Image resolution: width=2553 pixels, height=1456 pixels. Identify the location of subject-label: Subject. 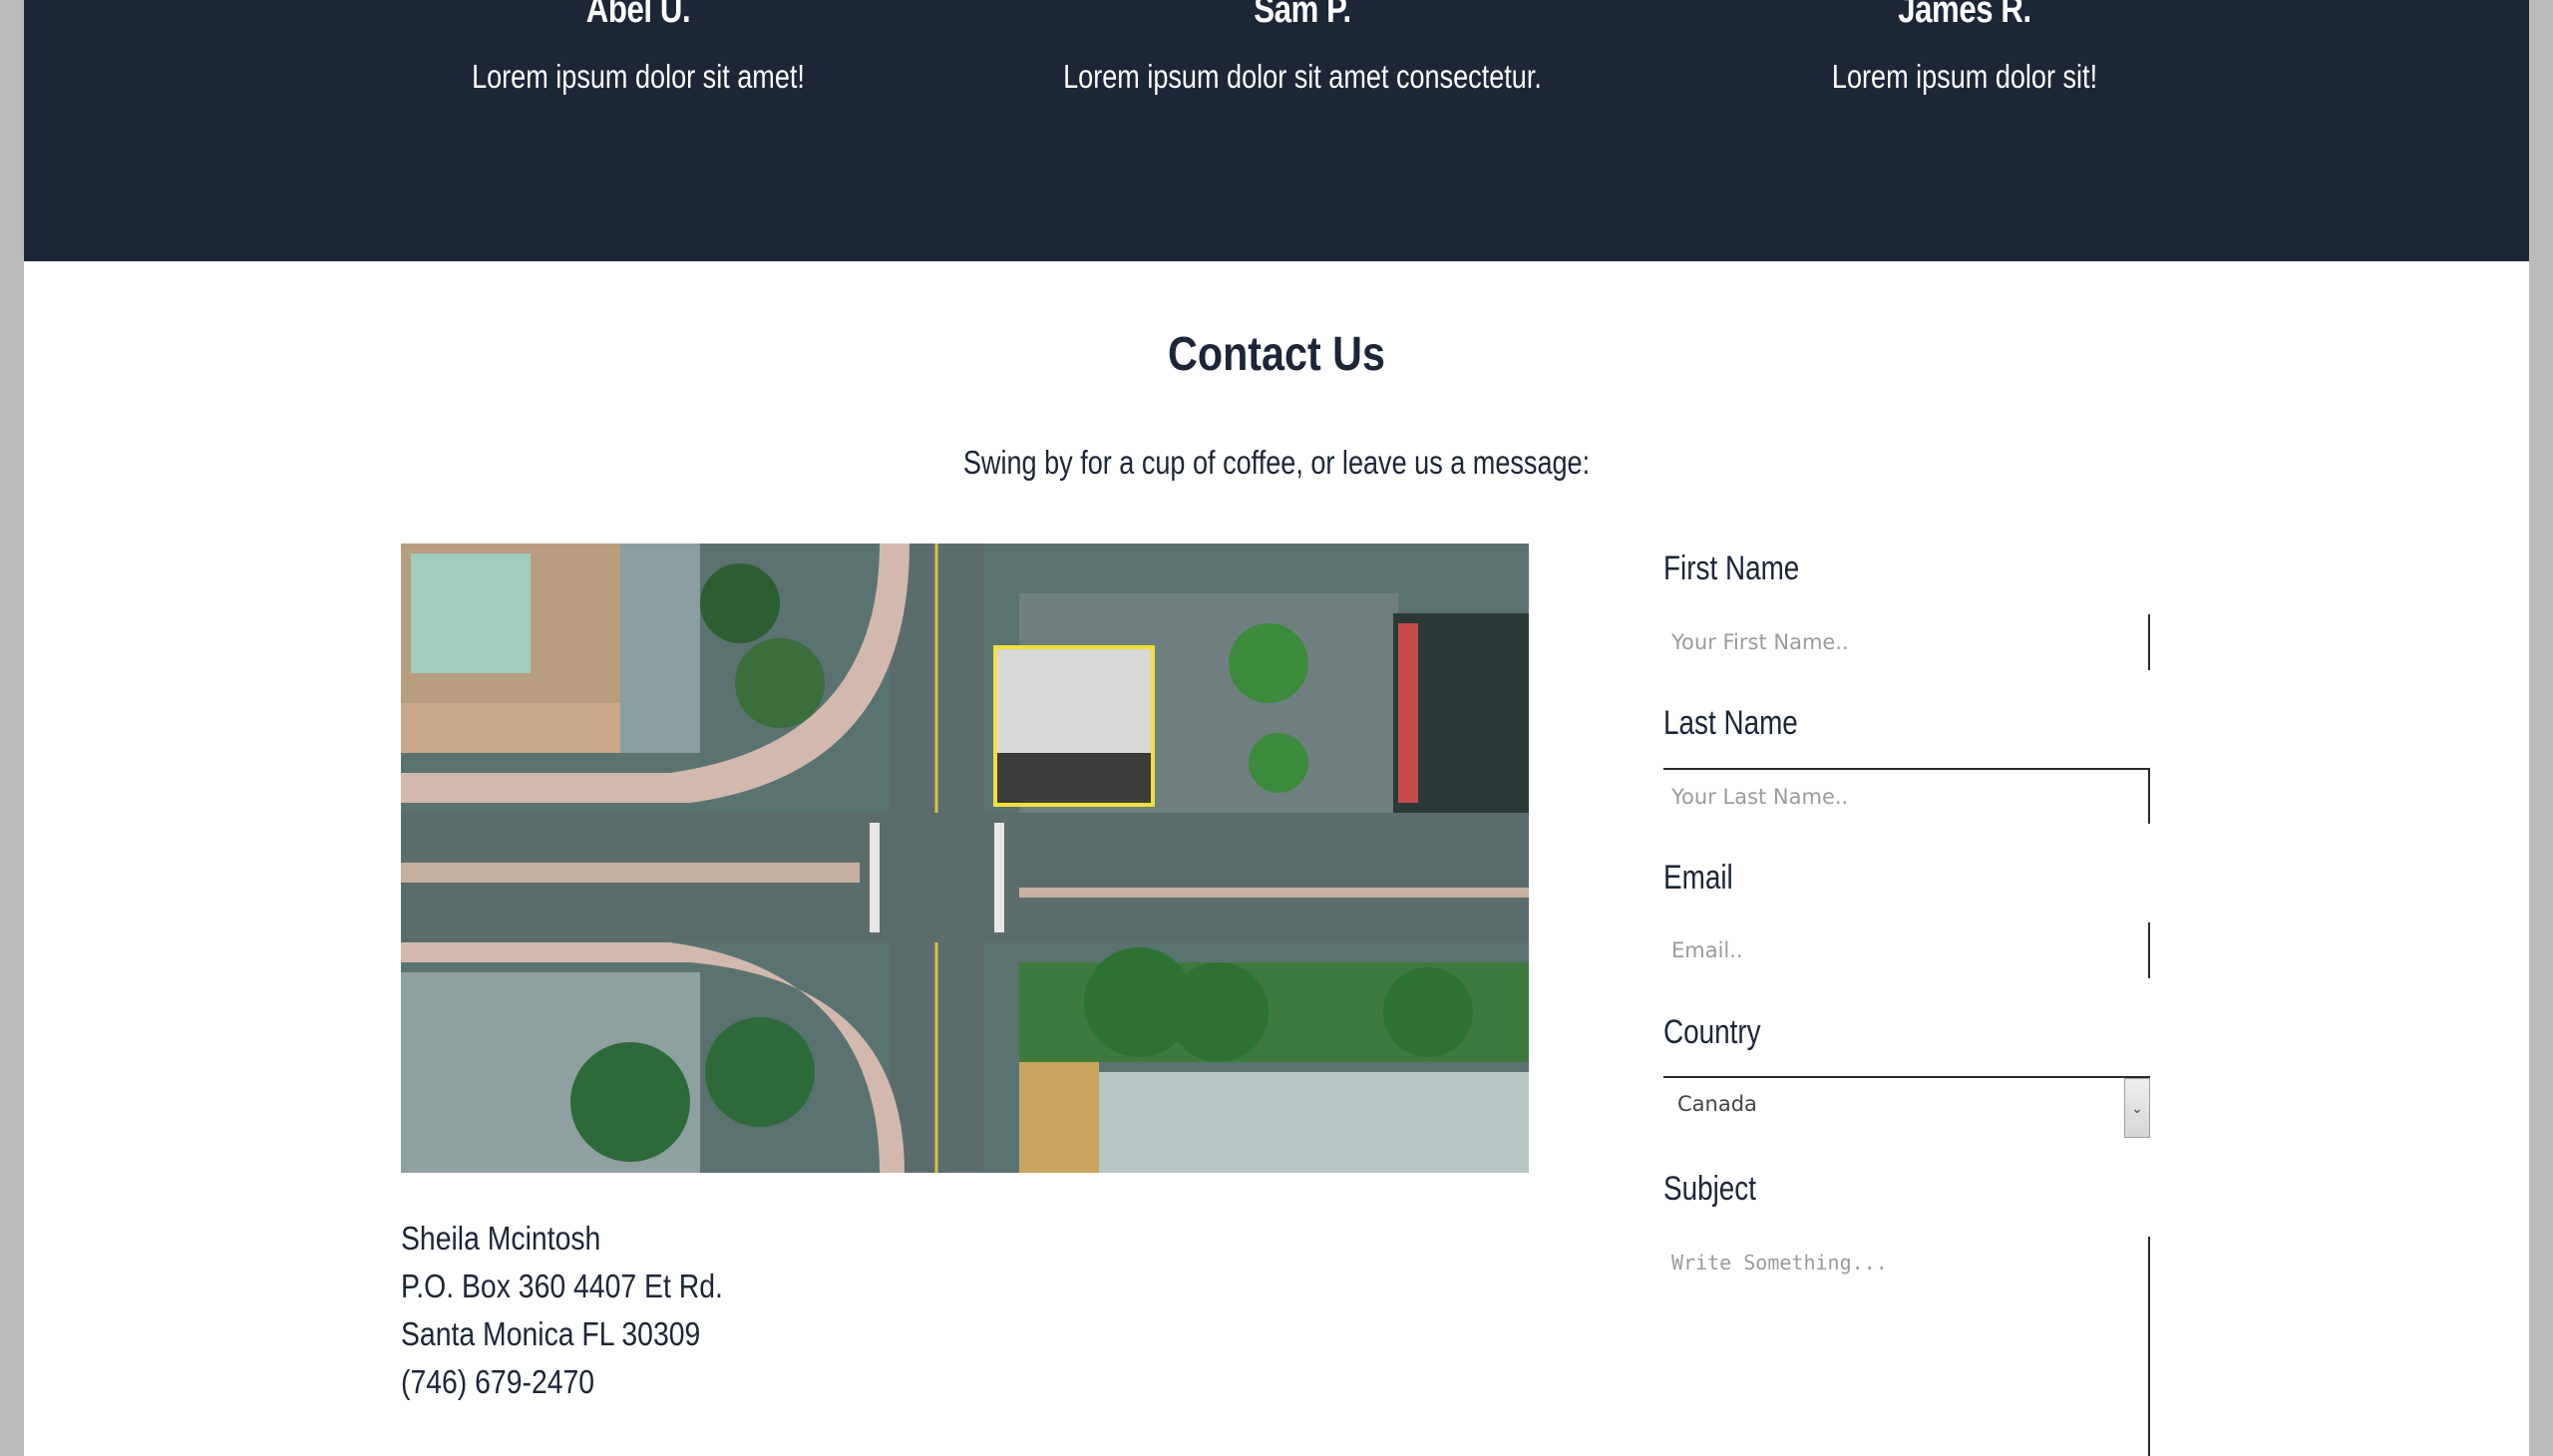
(1710, 1189).